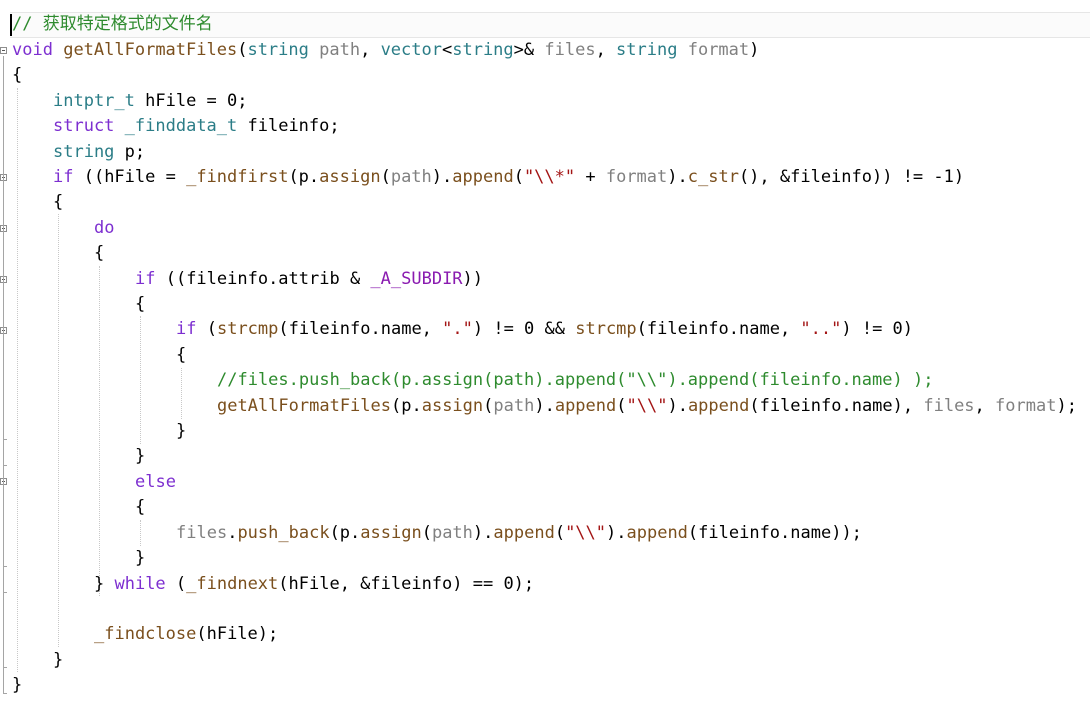 This screenshot has height=702, width=1090. I want to click on code-line: if ((fileinfo.attrib & _A_SUBDIR)), so click(309, 279).